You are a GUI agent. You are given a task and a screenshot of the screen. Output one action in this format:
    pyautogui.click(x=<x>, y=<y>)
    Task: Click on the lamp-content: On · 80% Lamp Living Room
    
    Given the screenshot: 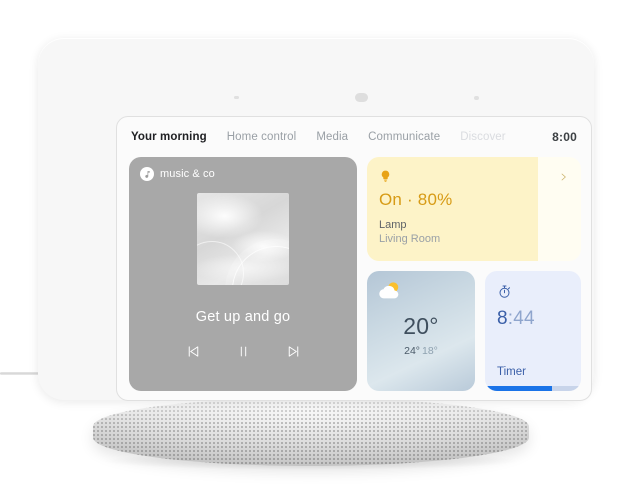 What is the action you would take?
    pyautogui.click(x=474, y=209)
    